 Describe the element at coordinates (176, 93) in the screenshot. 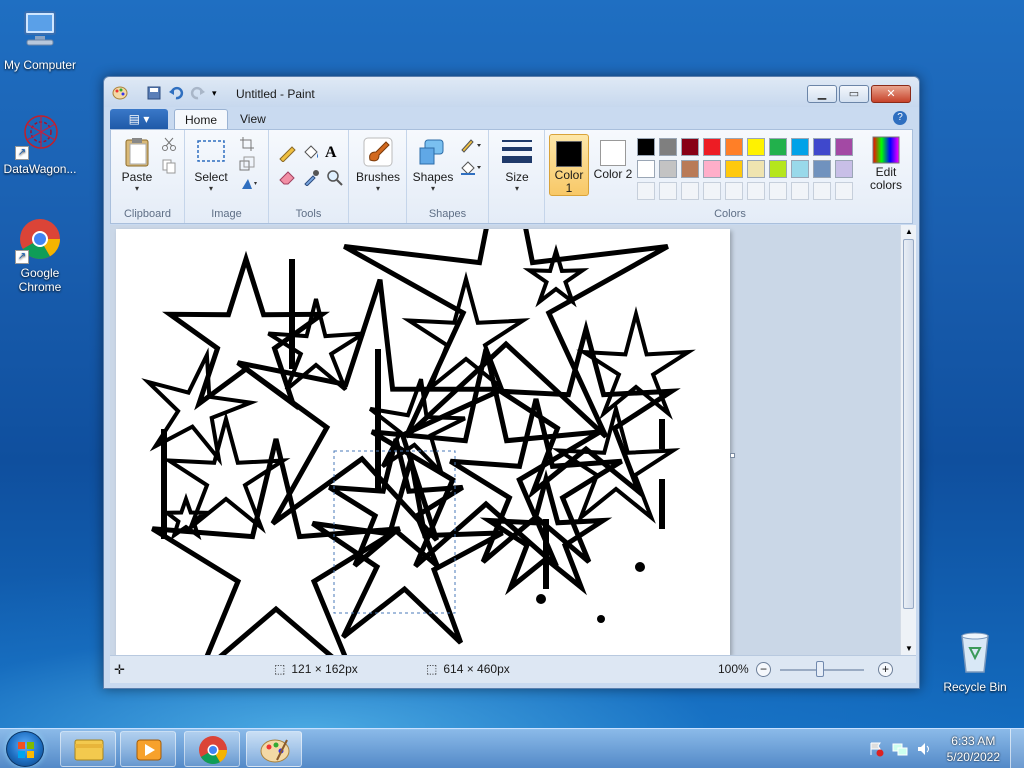

I see `undo-icon` at that location.